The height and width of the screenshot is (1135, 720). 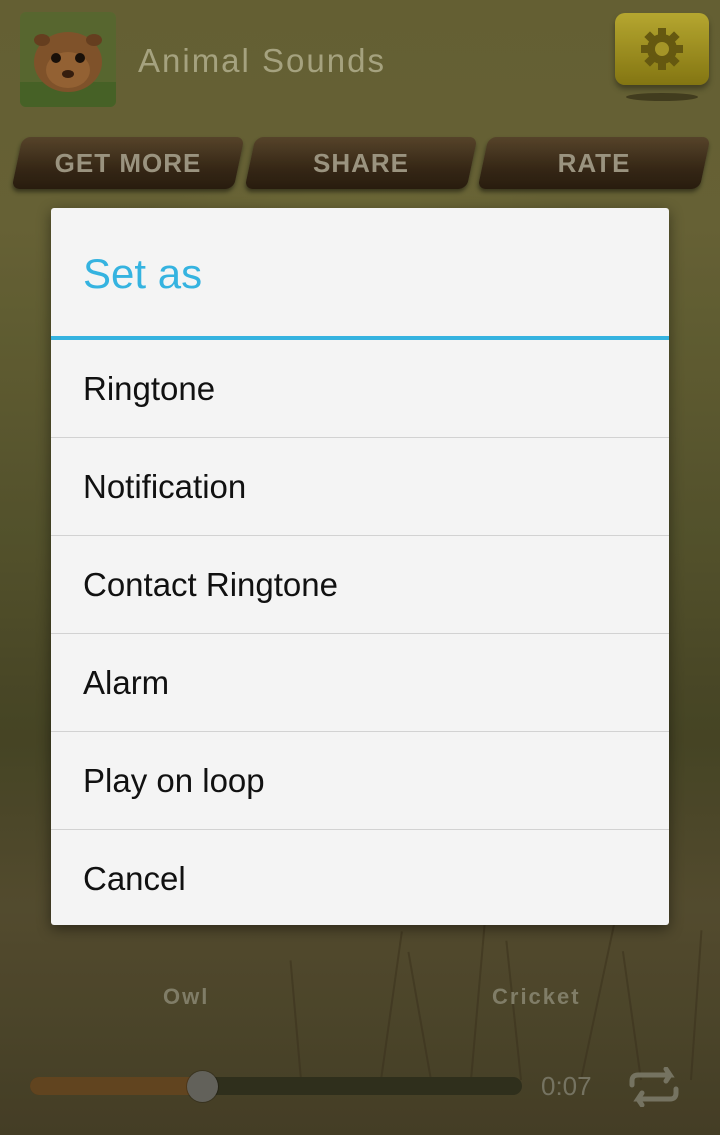 What do you see at coordinates (360, 781) in the screenshot?
I see `option-play-on-loop: Play on loop` at bounding box center [360, 781].